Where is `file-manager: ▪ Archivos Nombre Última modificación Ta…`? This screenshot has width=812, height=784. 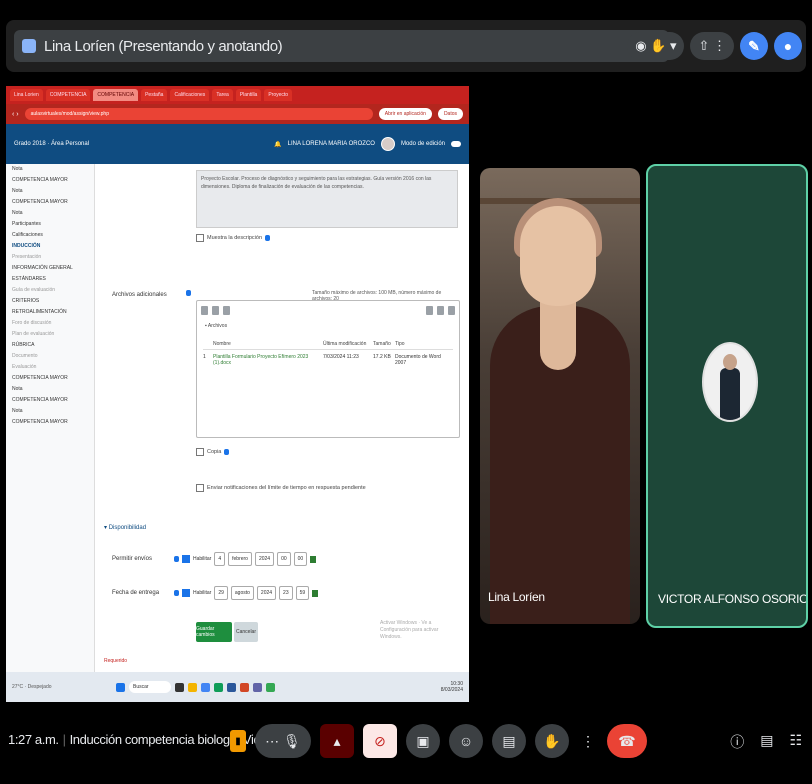
file-manager: ▪ Archivos Nombre Última modificación Ta… is located at coordinates (328, 369).